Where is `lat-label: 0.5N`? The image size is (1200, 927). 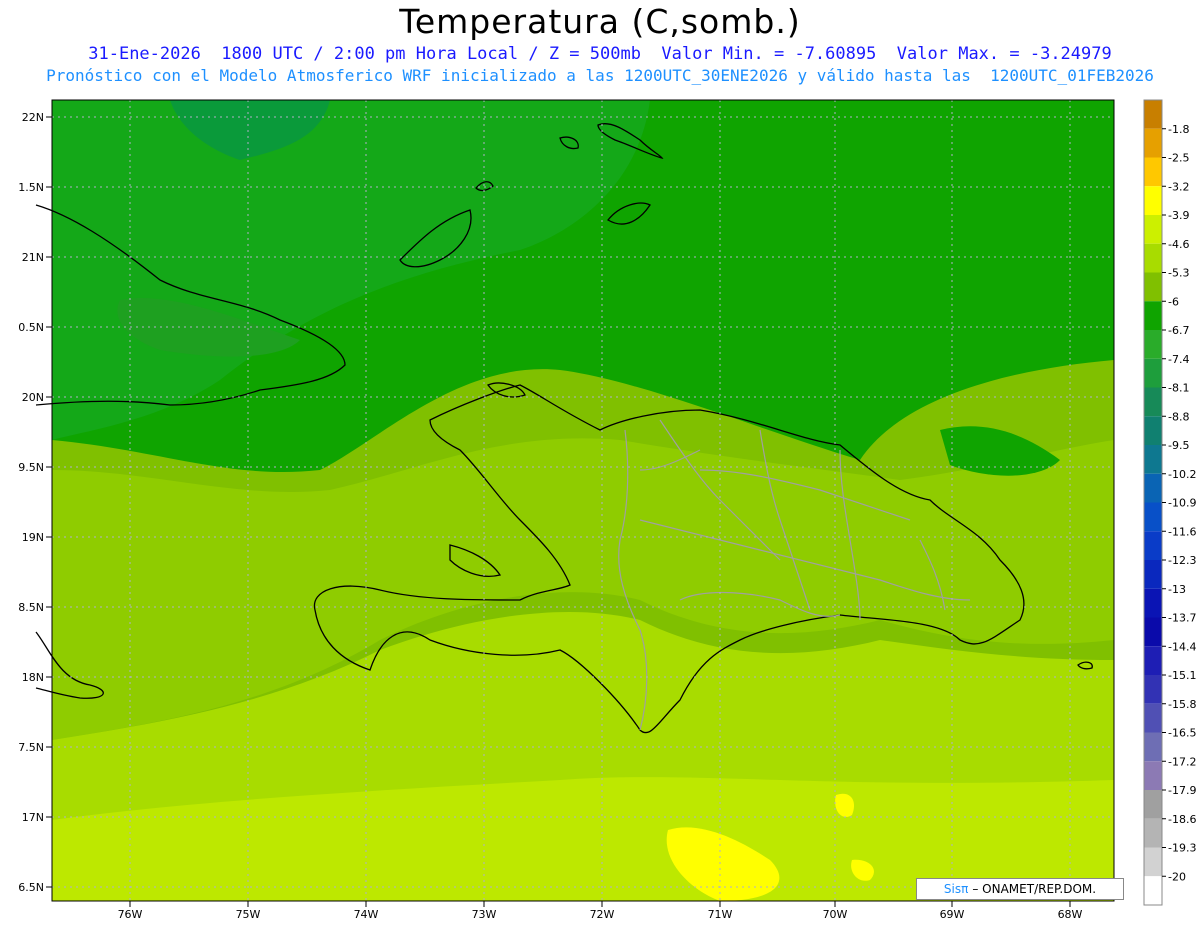 lat-label: 0.5N is located at coordinates (31, 327).